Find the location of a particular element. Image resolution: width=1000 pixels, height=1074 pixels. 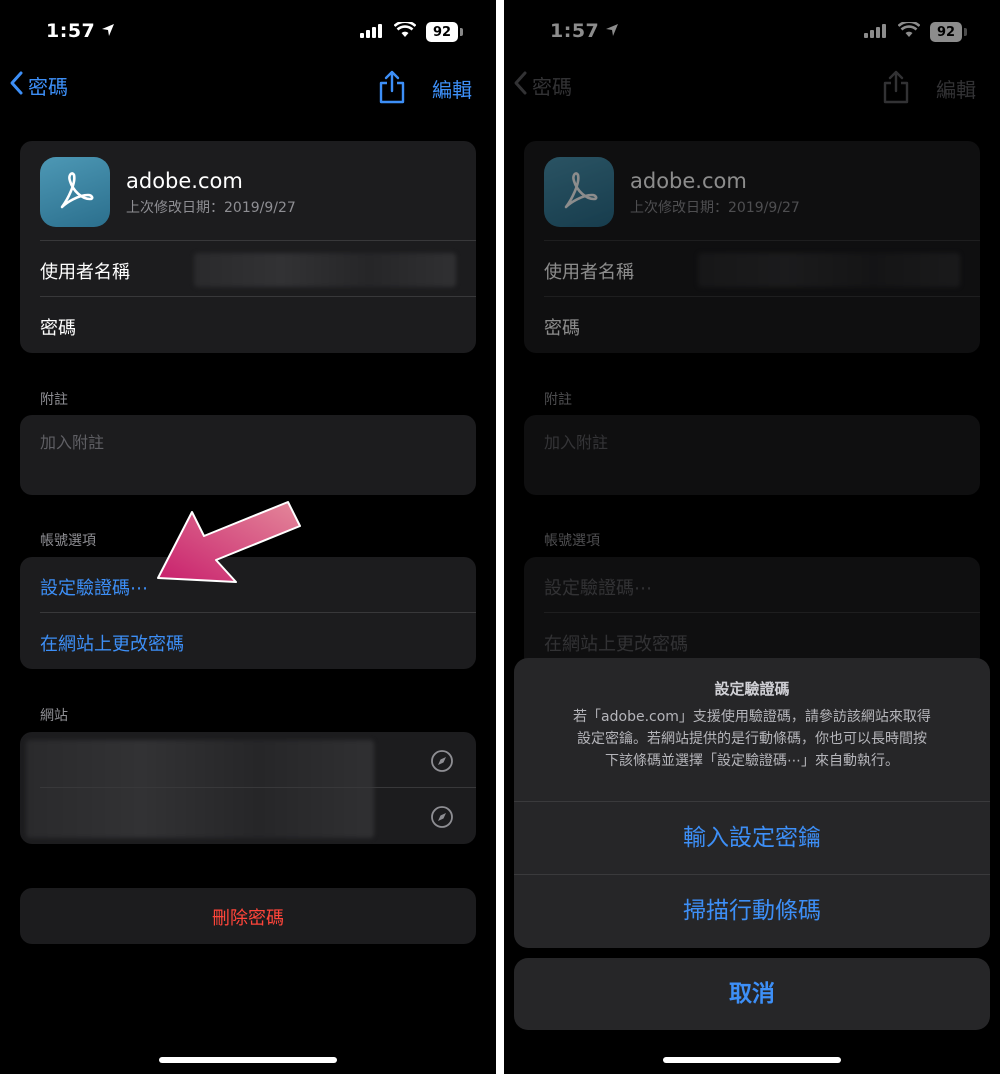

username-label: 使用者名稱 is located at coordinates (85, 271).